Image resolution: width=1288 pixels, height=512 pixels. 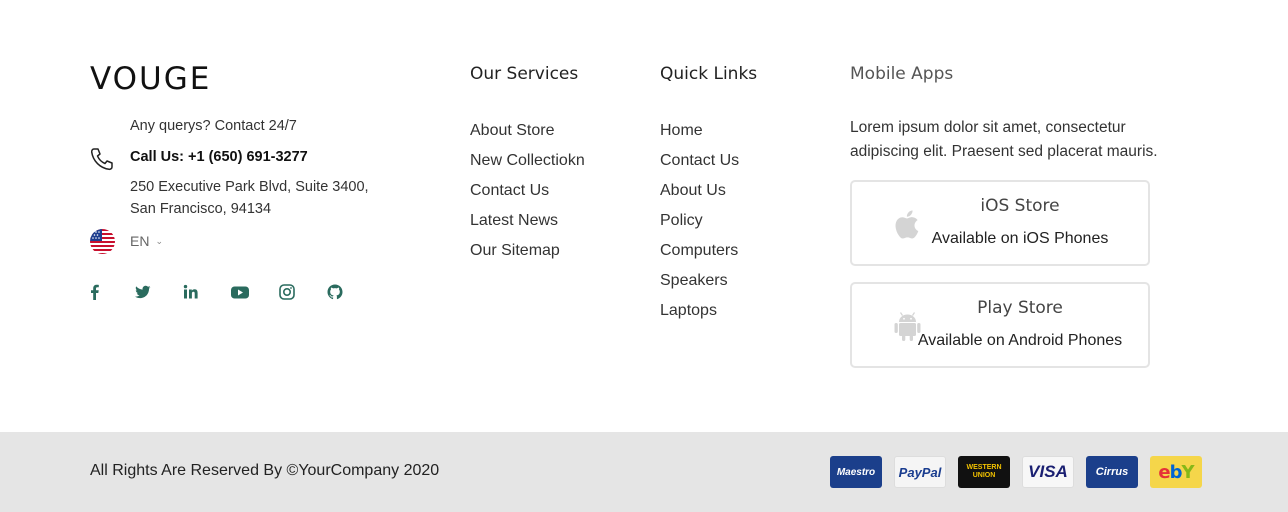 What do you see at coordinates (527, 160) in the screenshot?
I see `services-link-label: New Collectiokn` at bounding box center [527, 160].